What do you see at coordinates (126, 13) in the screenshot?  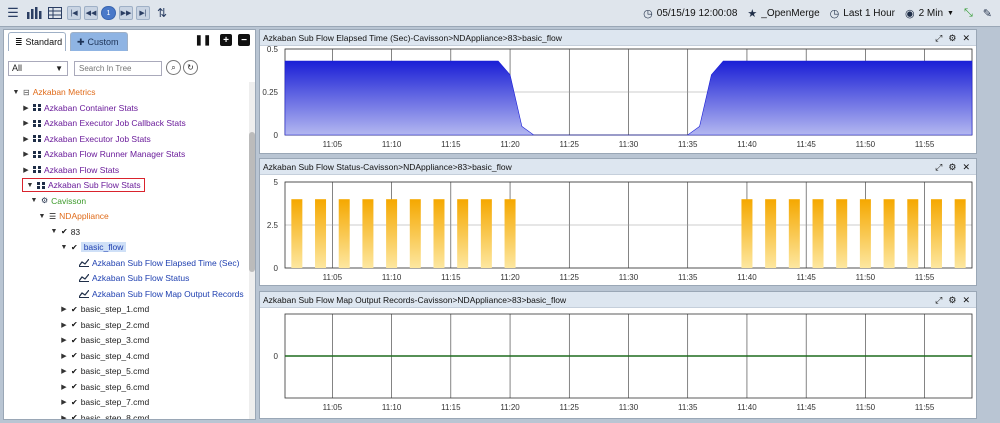 I see `next-page-button: ▶▶` at bounding box center [126, 13].